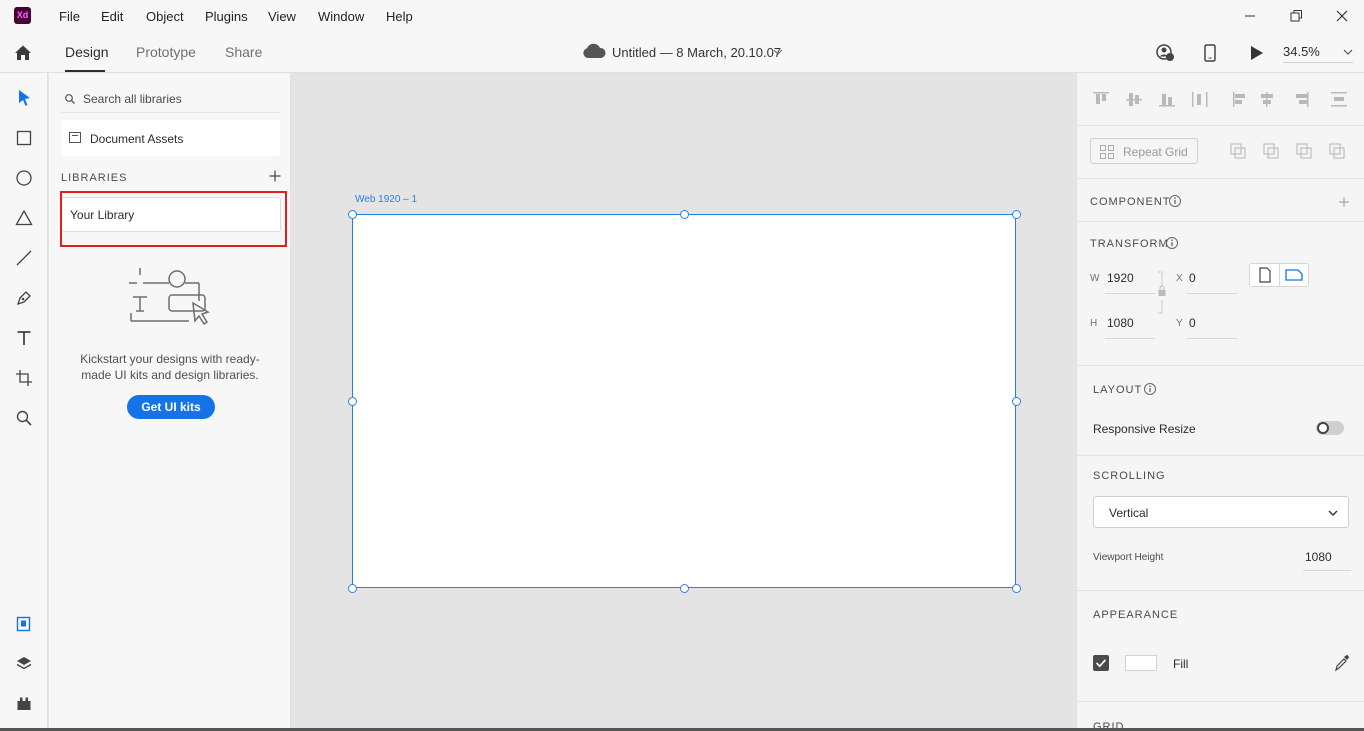 The height and width of the screenshot is (731, 1364). I want to click on resize-handle-top-left, so click(352, 214).